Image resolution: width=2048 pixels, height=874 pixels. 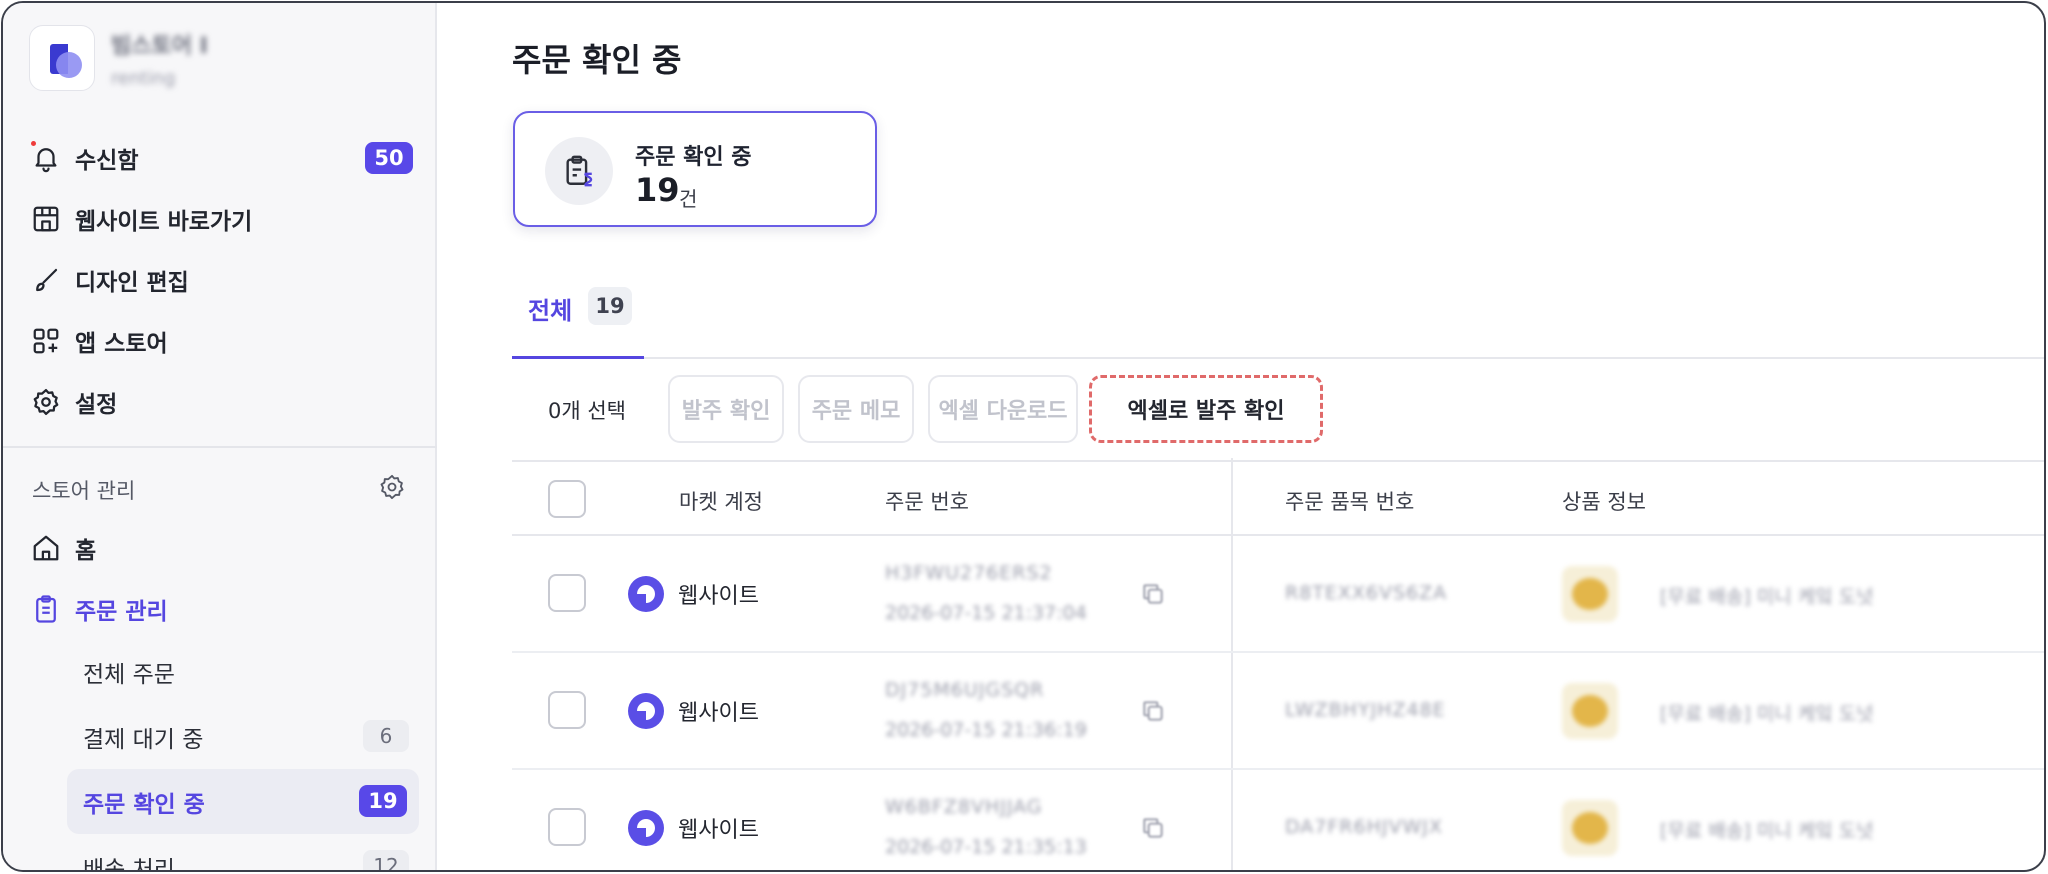 I want to click on tab-count-badge: 19, so click(x=610, y=306).